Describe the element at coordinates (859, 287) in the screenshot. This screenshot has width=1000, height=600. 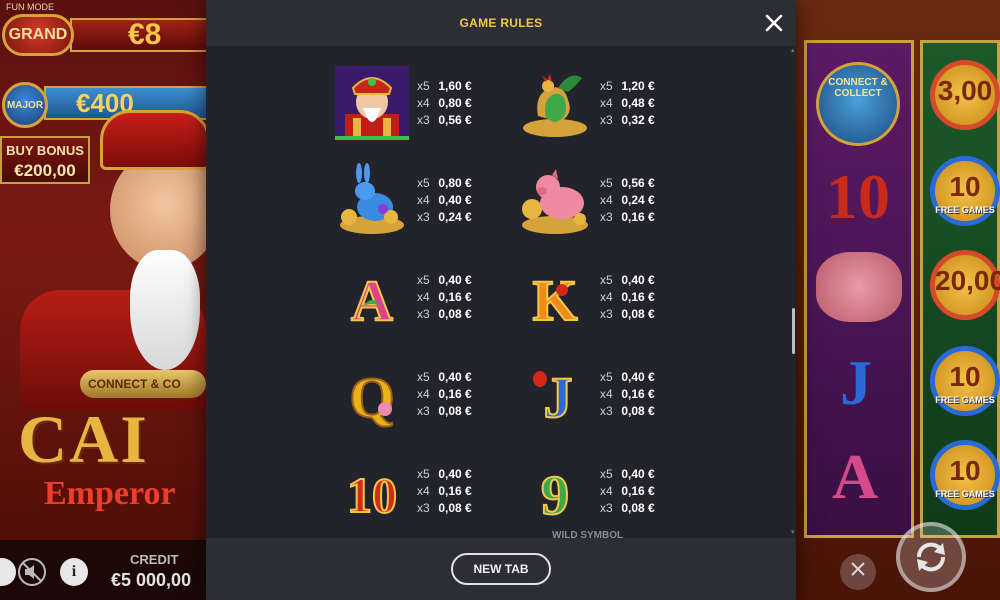
I see `reel-symbol-pig` at that location.